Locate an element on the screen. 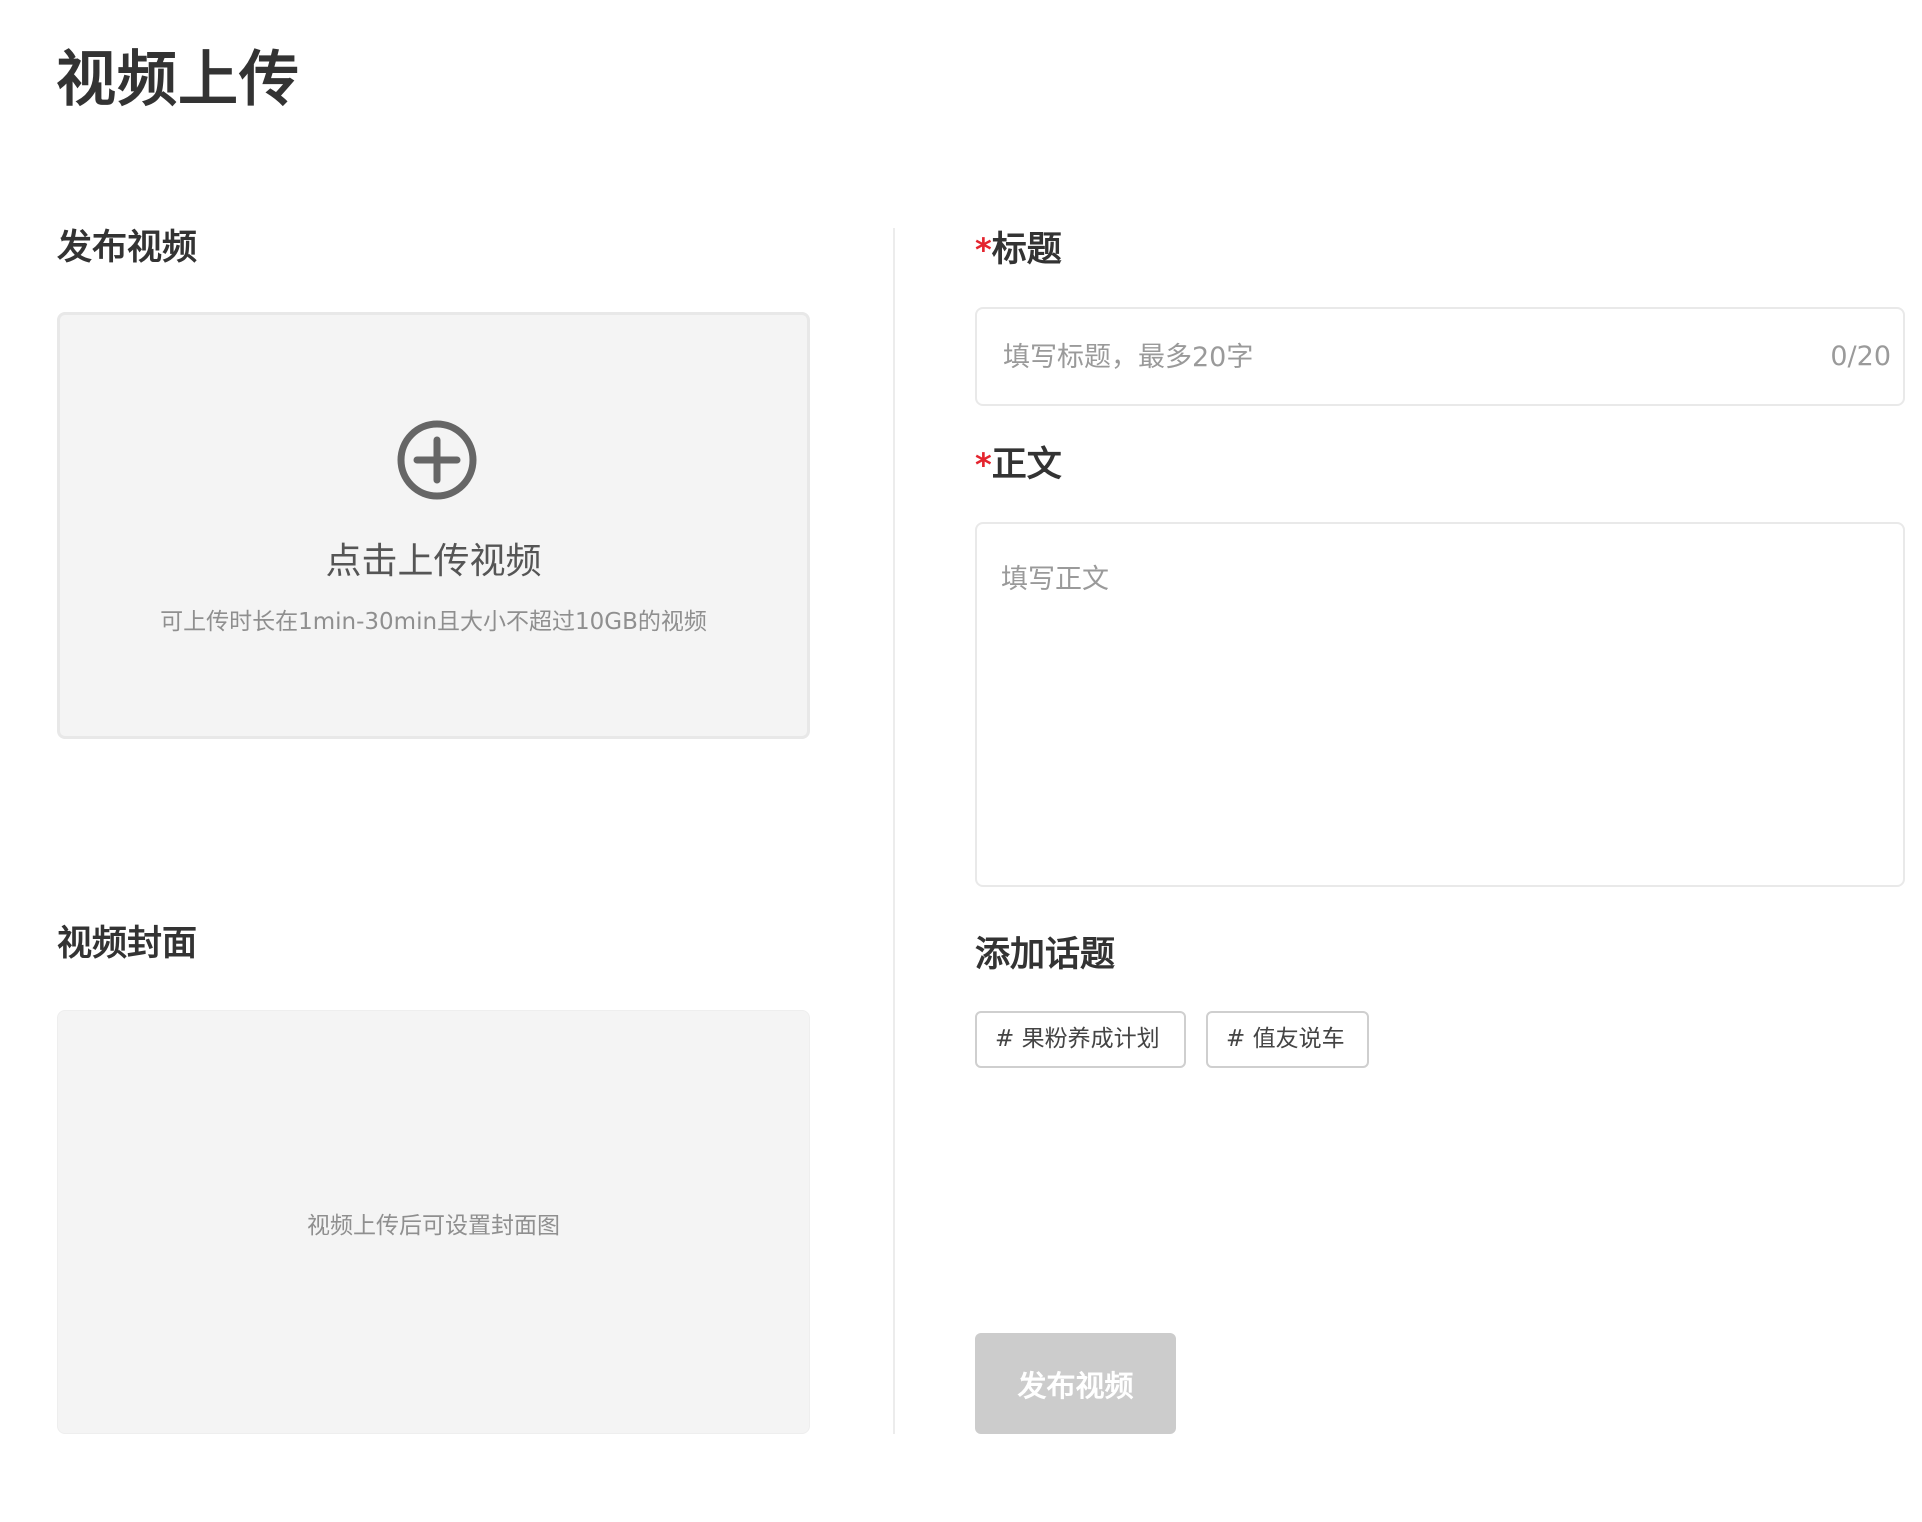  body-textarea is located at coordinates (1436, 712).